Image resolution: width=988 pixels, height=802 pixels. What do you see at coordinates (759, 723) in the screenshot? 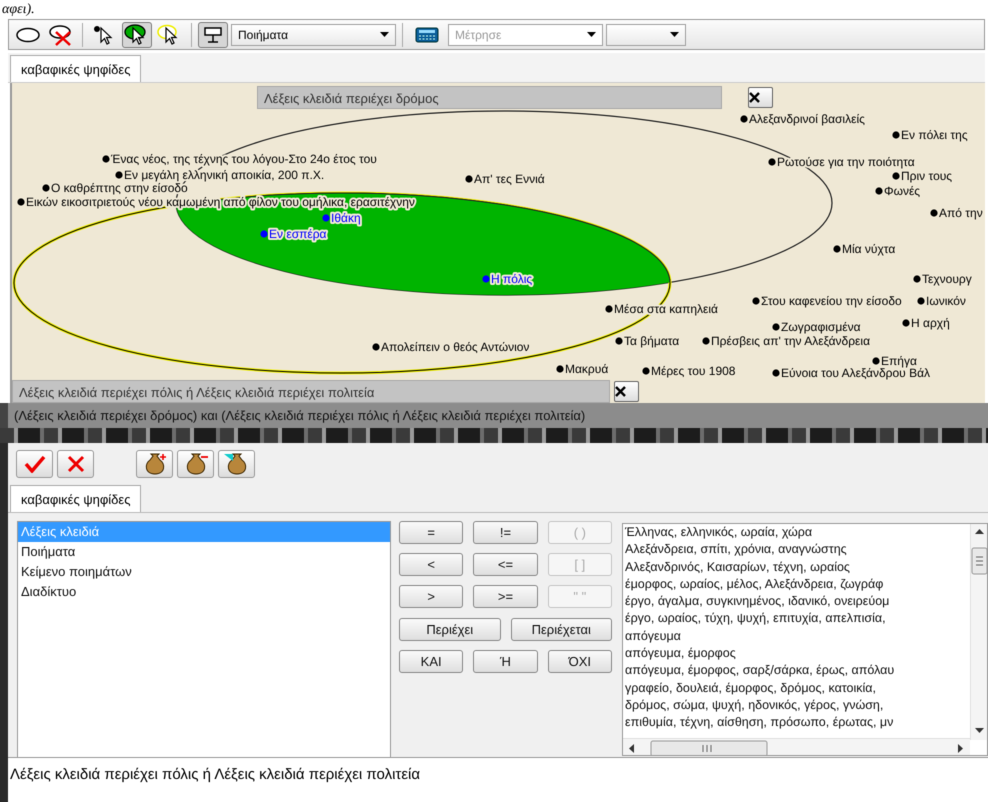
I see `value-item: επιθυμία, τέχνη, αίσθηση, πρόσωπο, έρωτας, μν` at bounding box center [759, 723].